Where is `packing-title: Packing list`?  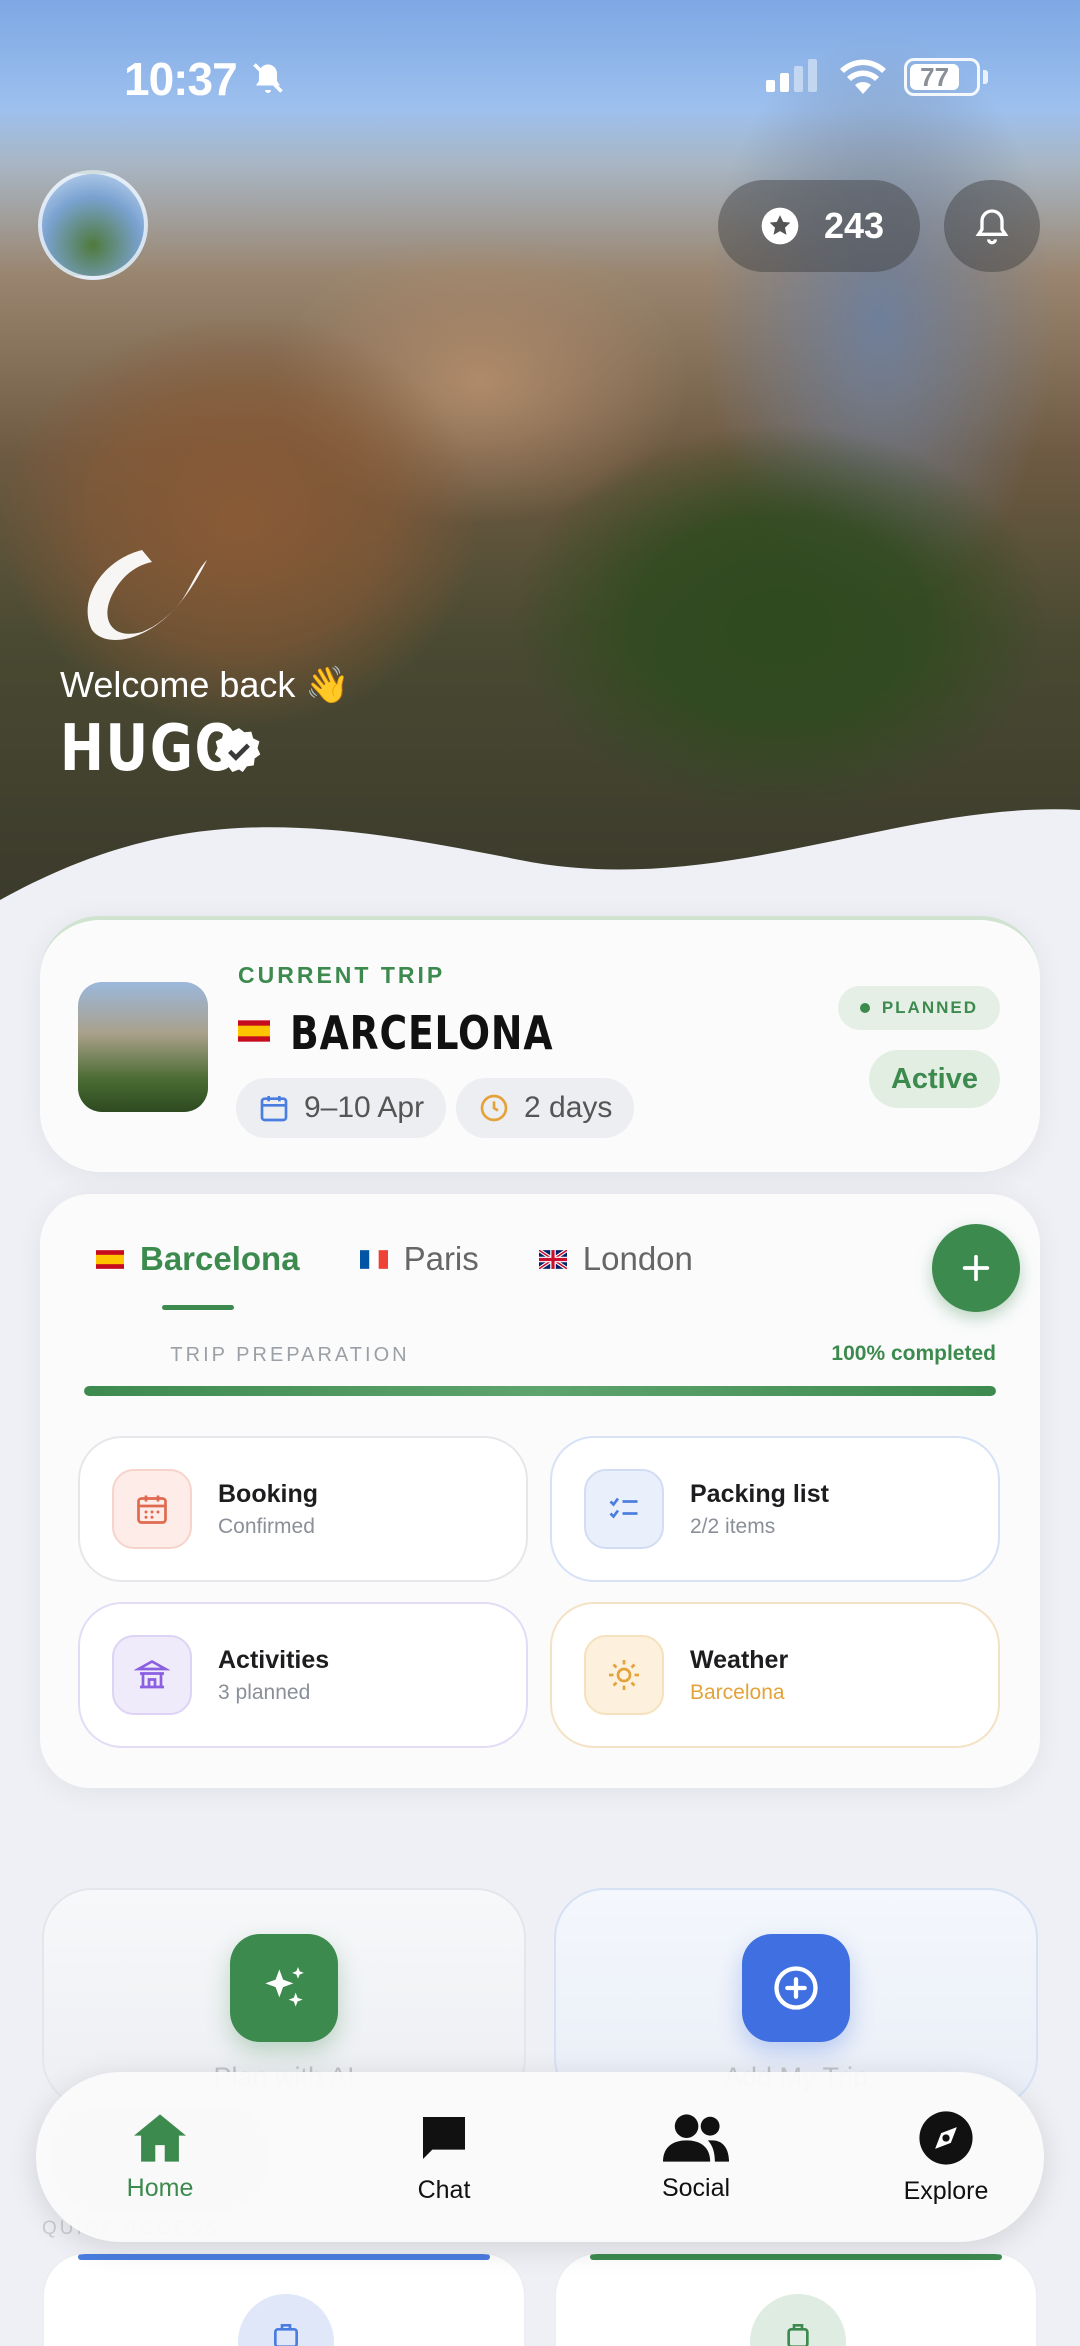 packing-title: Packing list is located at coordinates (759, 1493).